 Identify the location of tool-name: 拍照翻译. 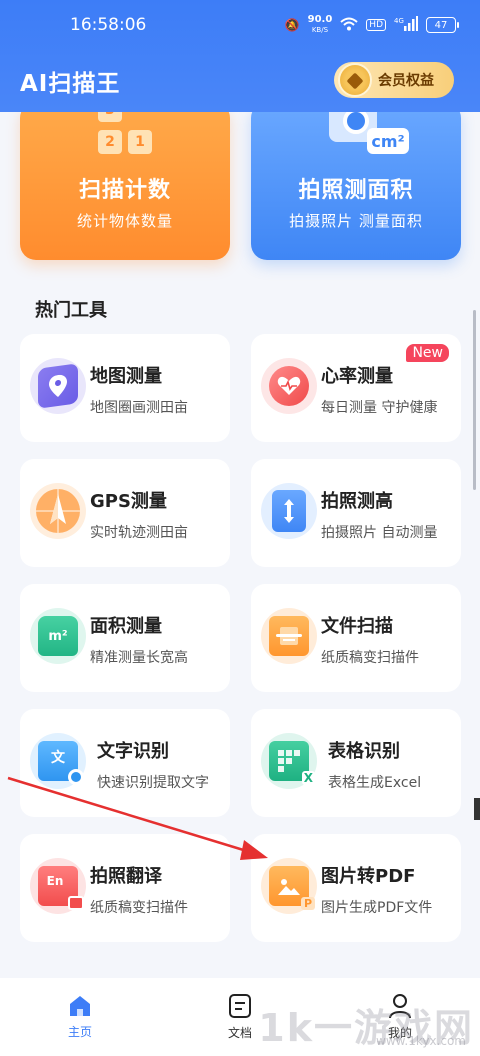
(126, 876).